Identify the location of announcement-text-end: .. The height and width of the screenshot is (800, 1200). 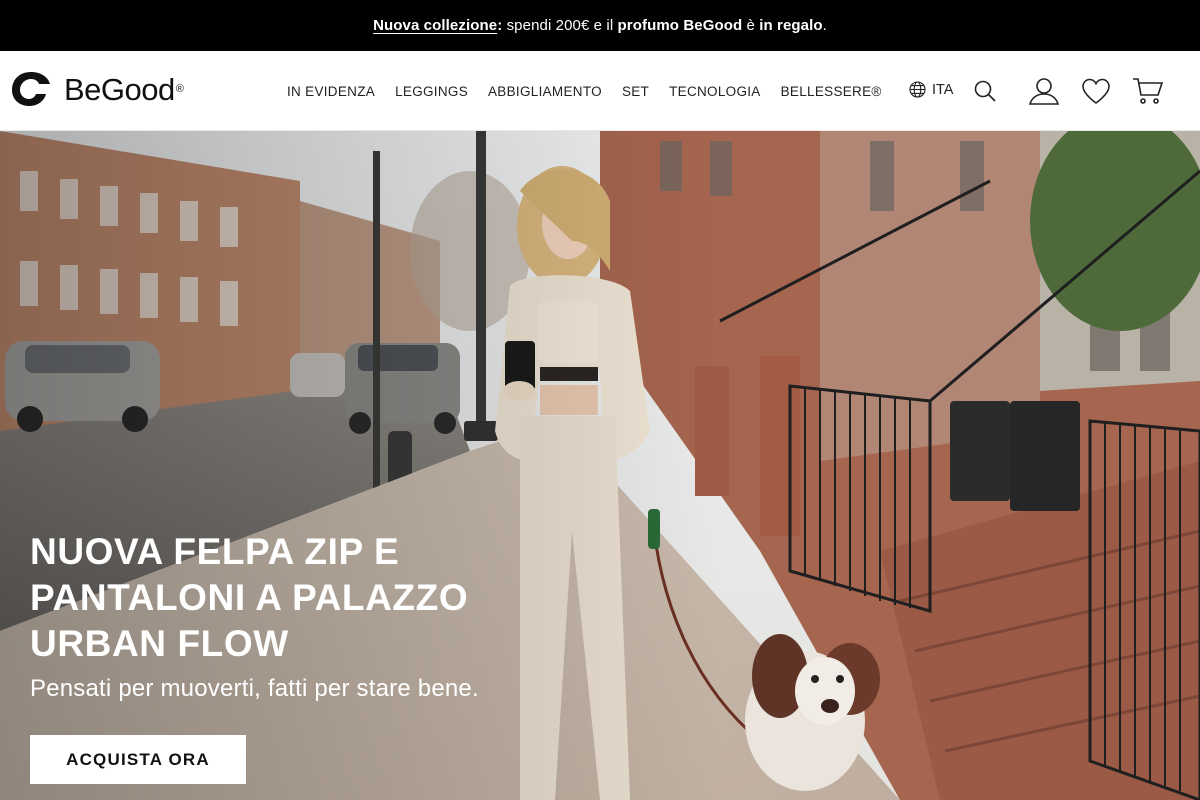
(824, 25).